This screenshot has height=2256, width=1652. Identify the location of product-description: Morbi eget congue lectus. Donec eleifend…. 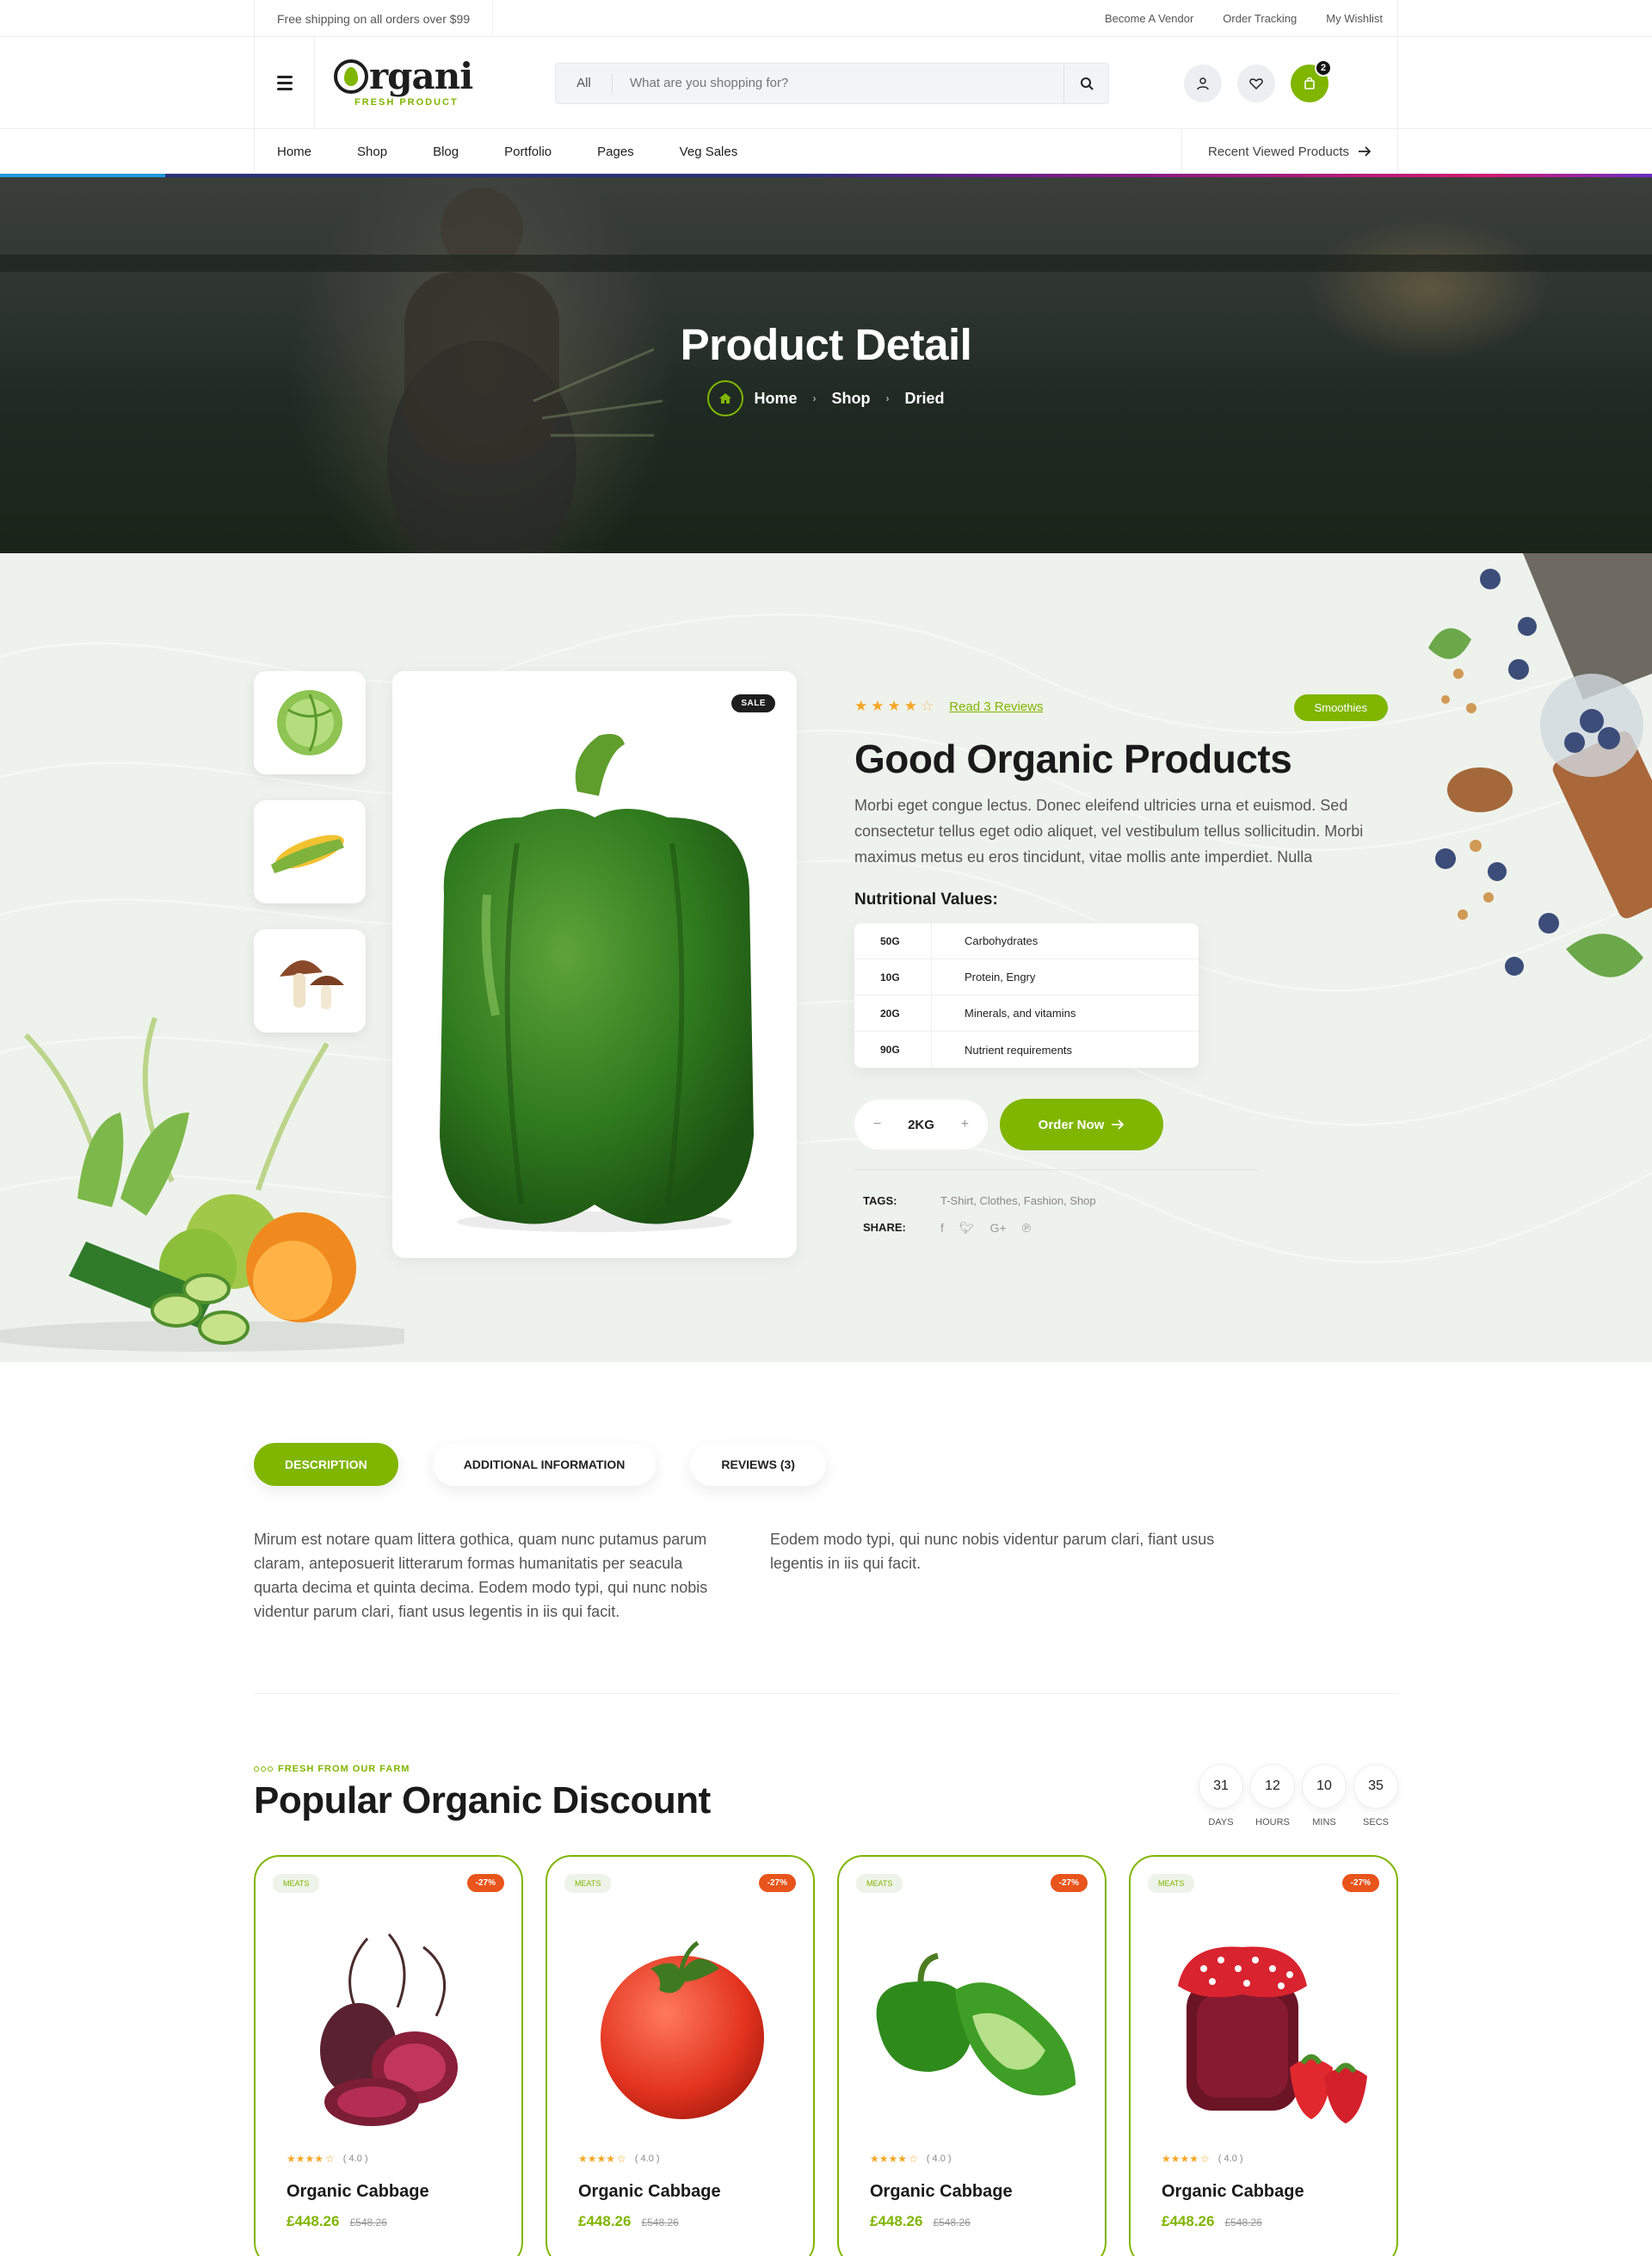
(1109, 831).